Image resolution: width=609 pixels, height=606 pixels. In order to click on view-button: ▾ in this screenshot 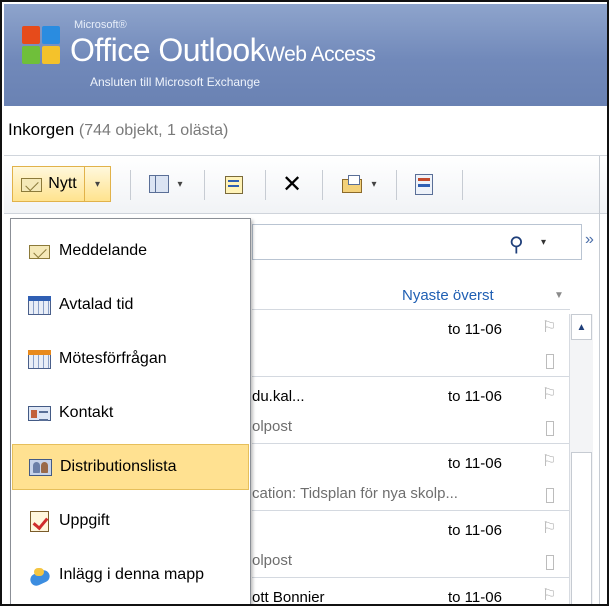, I will do `click(165, 184)`.